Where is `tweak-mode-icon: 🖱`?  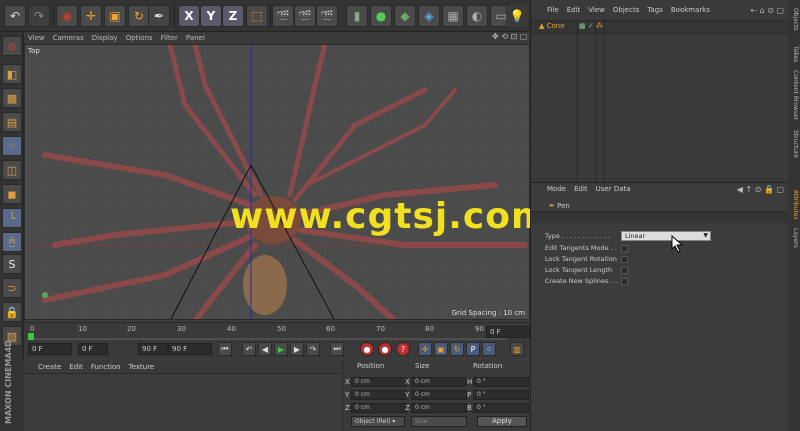 tweak-mode-icon: 🖱 is located at coordinates (12, 242).